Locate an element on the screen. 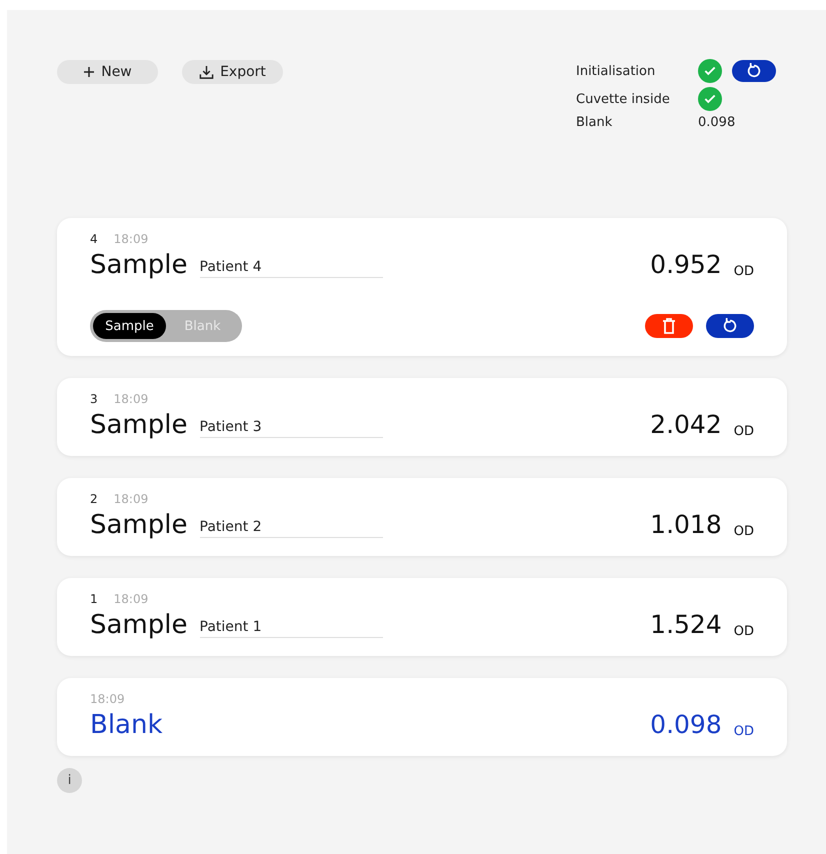 This screenshot has width=826, height=854. measurement-value: 0.098 is located at coordinates (686, 725).